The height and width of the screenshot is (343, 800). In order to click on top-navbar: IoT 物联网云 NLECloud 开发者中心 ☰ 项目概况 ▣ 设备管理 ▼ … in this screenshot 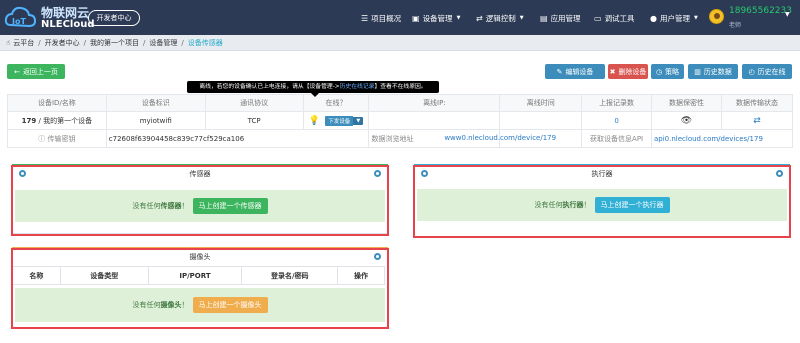, I will do `click(400, 17)`.